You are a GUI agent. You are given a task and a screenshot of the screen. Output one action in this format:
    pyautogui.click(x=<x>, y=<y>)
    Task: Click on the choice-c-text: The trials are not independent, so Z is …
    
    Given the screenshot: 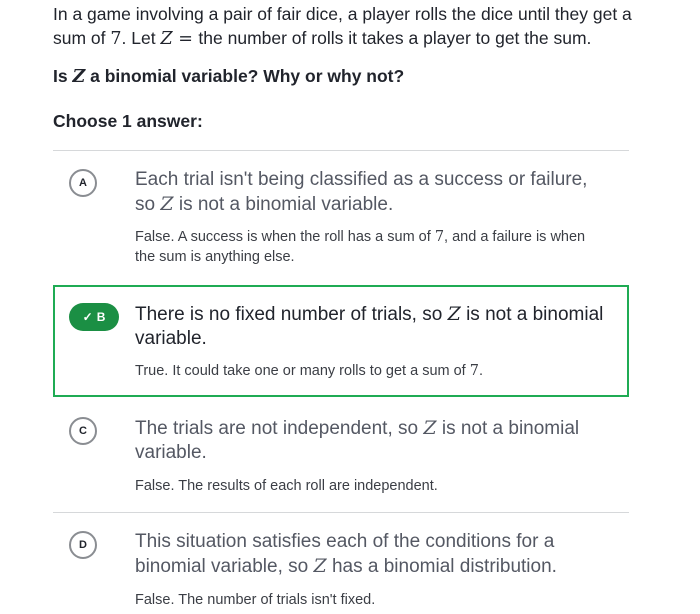 What is the action you would take?
    pyautogui.click(x=357, y=440)
    